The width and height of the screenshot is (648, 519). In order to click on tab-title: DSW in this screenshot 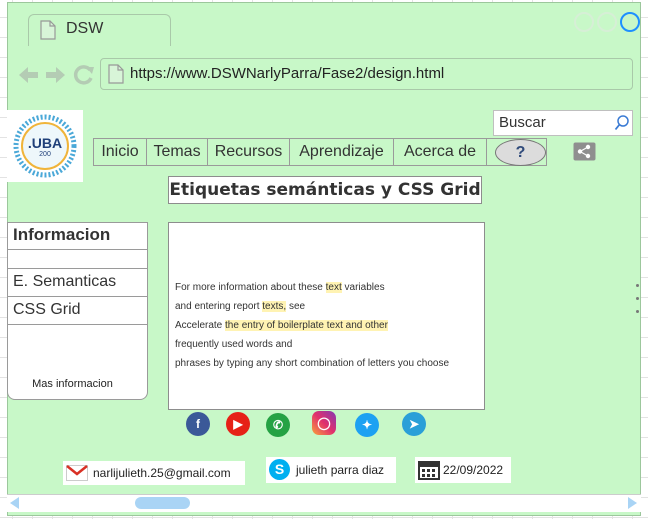, I will do `click(85, 28)`.